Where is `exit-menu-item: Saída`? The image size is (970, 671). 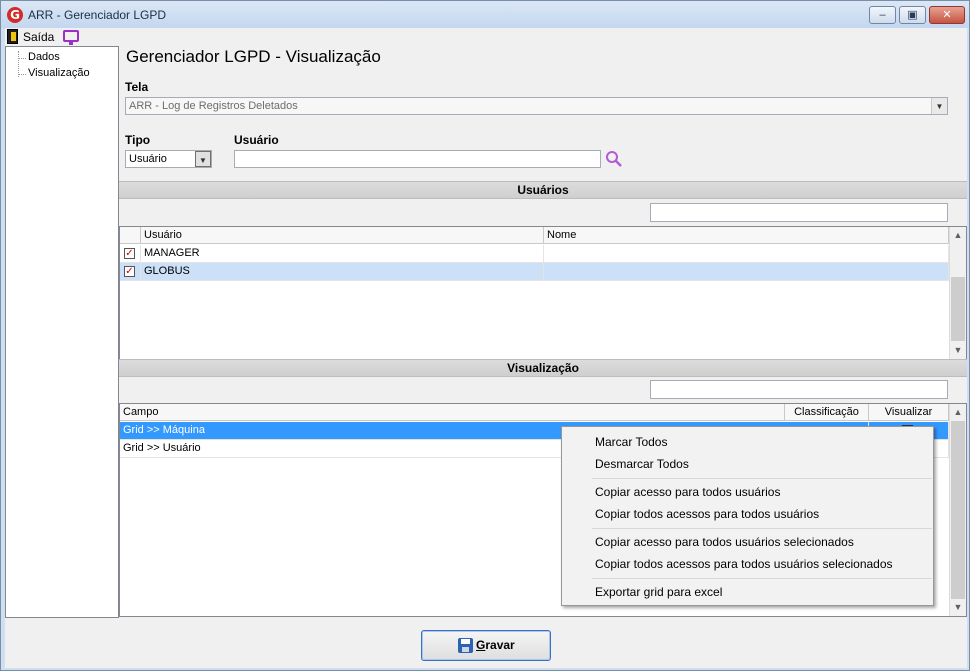
exit-menu-item: Saída is located at coordinates (38, 37).